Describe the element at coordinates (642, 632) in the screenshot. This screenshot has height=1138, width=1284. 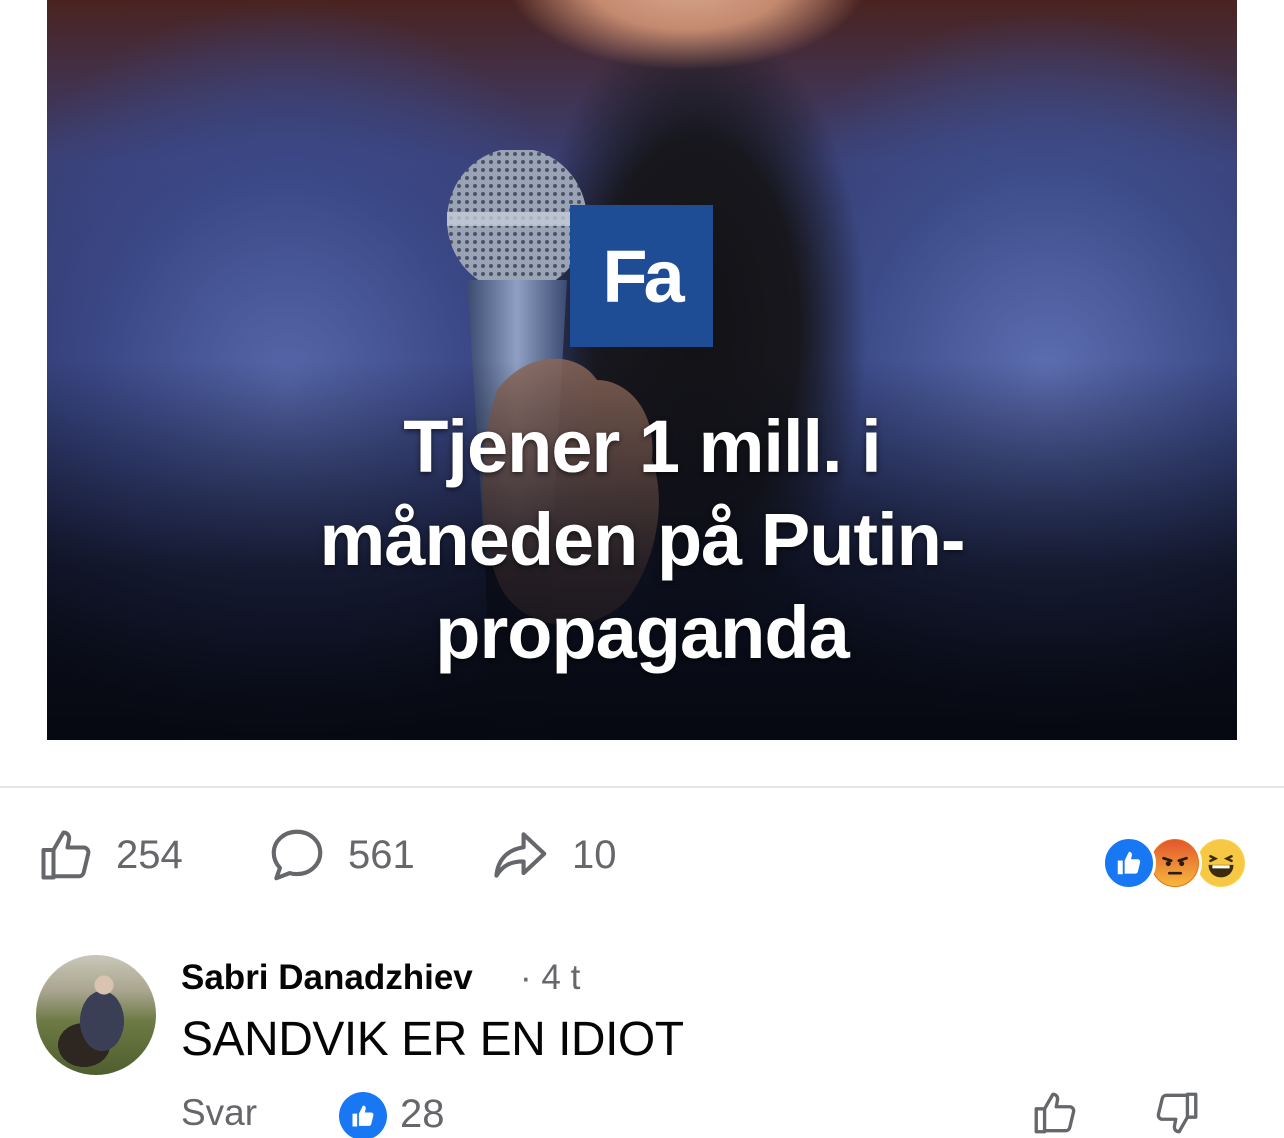
I see `headline-line: propaganda` at that location.